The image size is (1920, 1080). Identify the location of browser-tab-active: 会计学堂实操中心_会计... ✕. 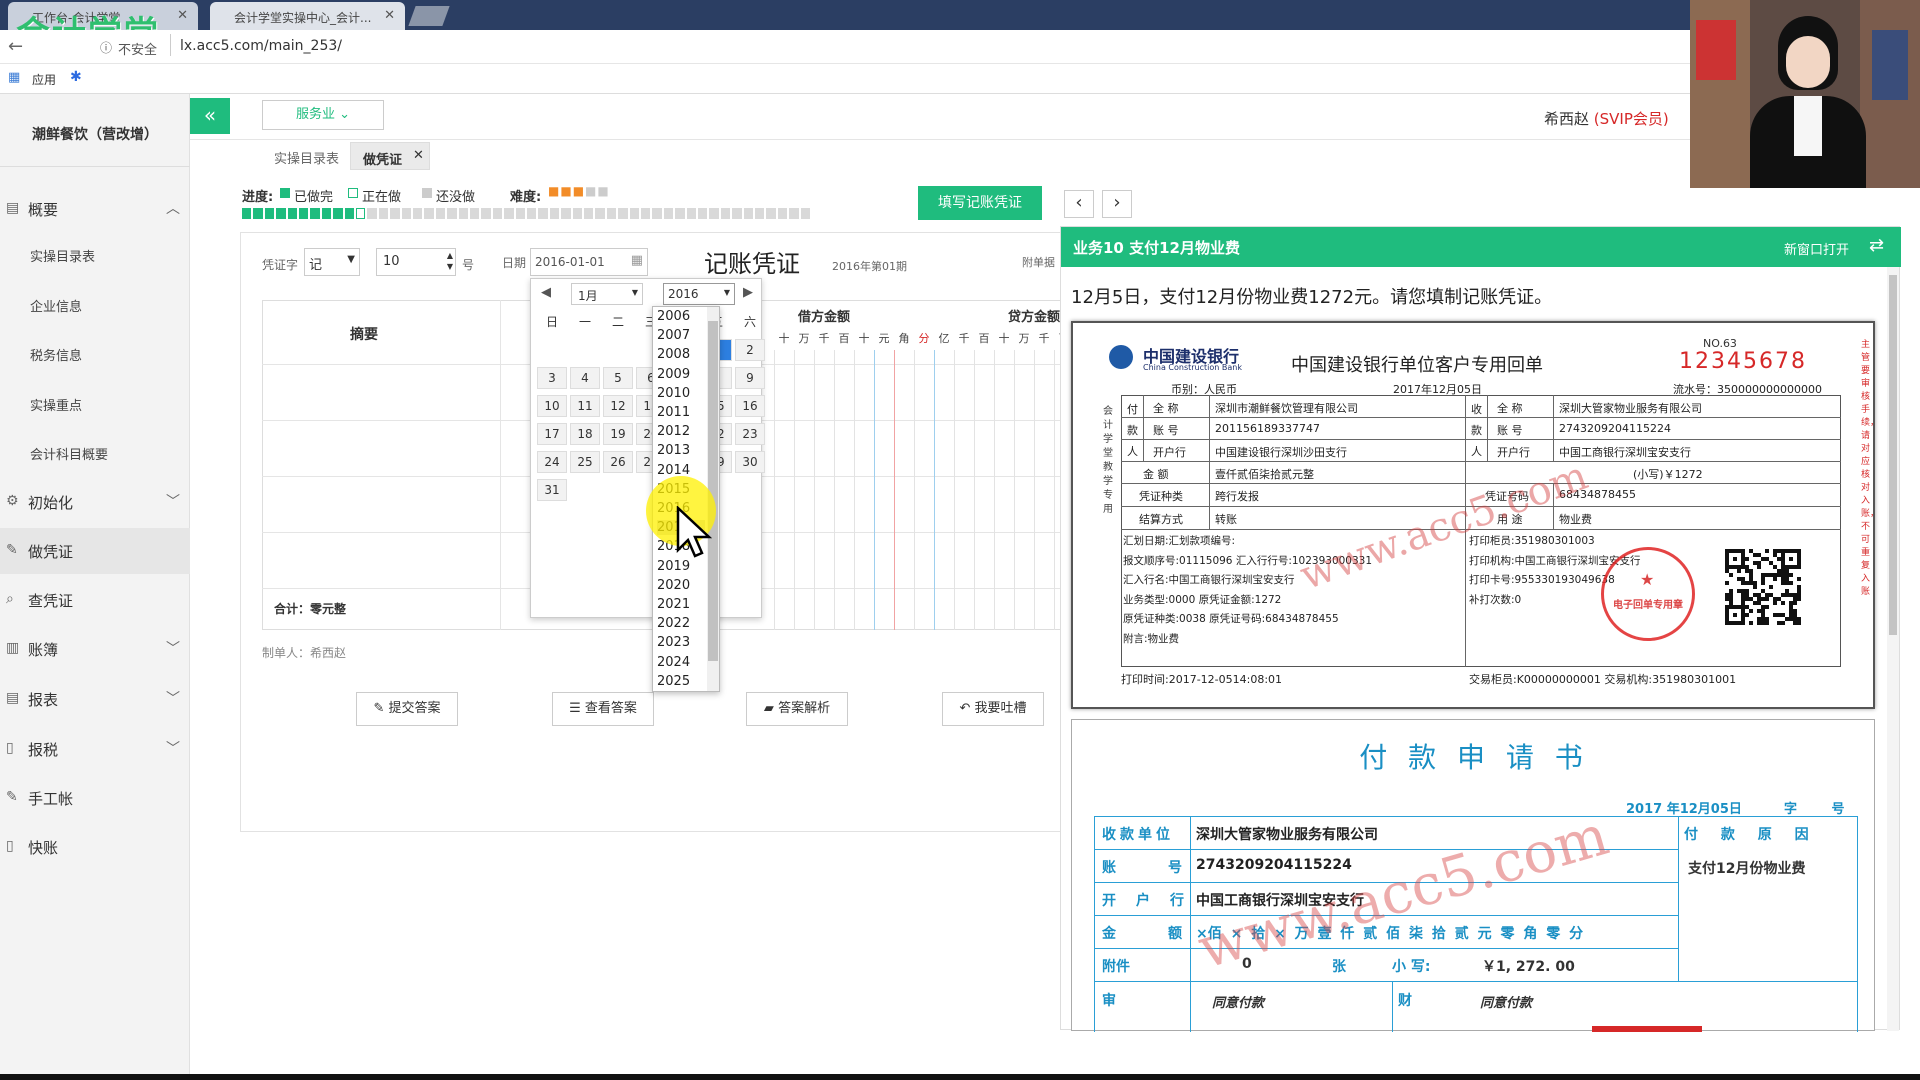
(307, 16).